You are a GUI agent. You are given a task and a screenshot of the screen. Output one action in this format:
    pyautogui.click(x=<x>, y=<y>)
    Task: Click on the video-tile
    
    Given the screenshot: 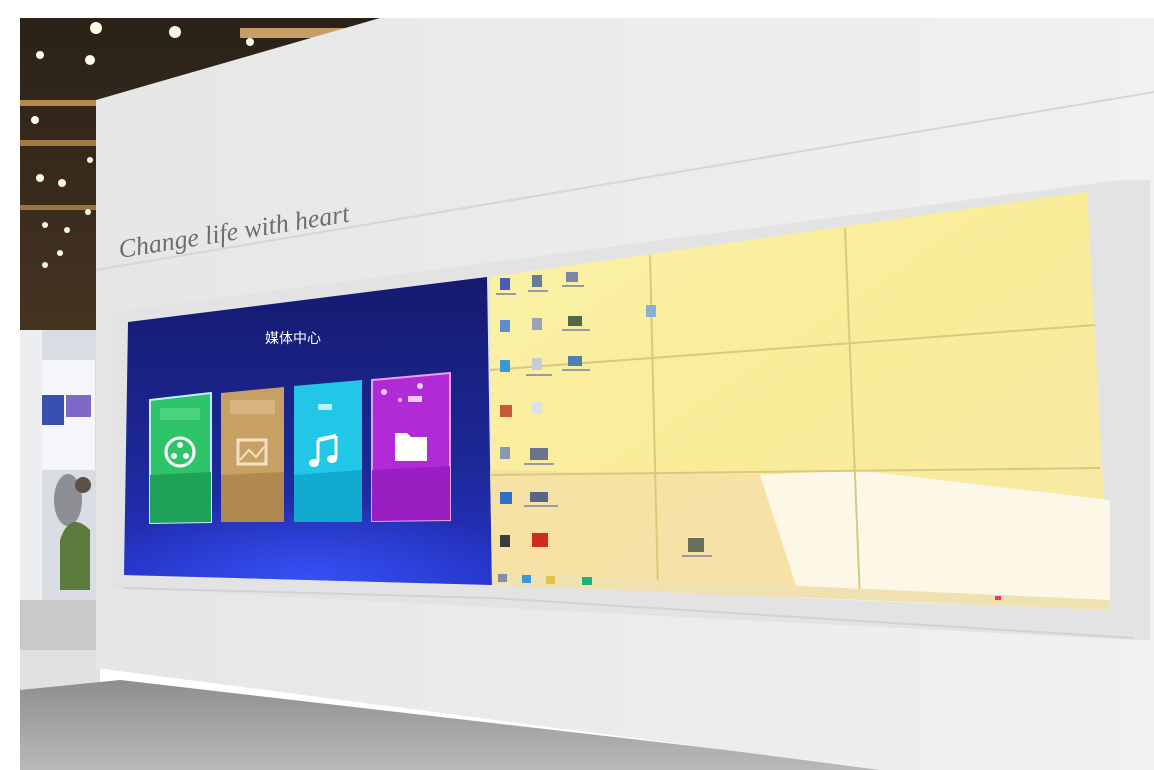 What is the action you would take?
    pyautogui.click(x=180, y=458)
    